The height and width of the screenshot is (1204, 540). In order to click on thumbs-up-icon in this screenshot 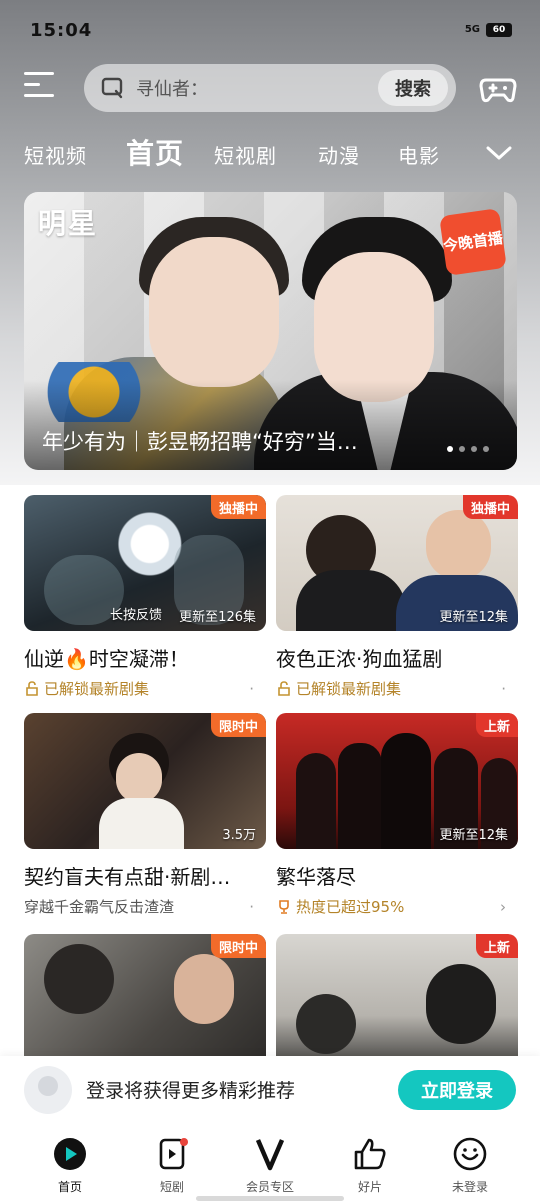, I will do `click(370, 1154)`.